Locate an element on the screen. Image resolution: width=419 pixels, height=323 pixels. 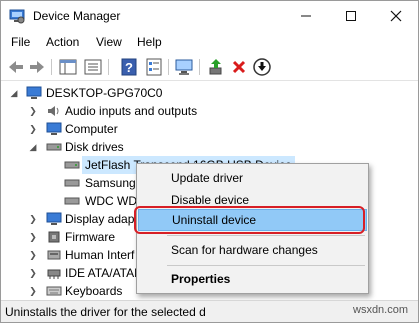
properties-icon is located at coordinates (154, 67).